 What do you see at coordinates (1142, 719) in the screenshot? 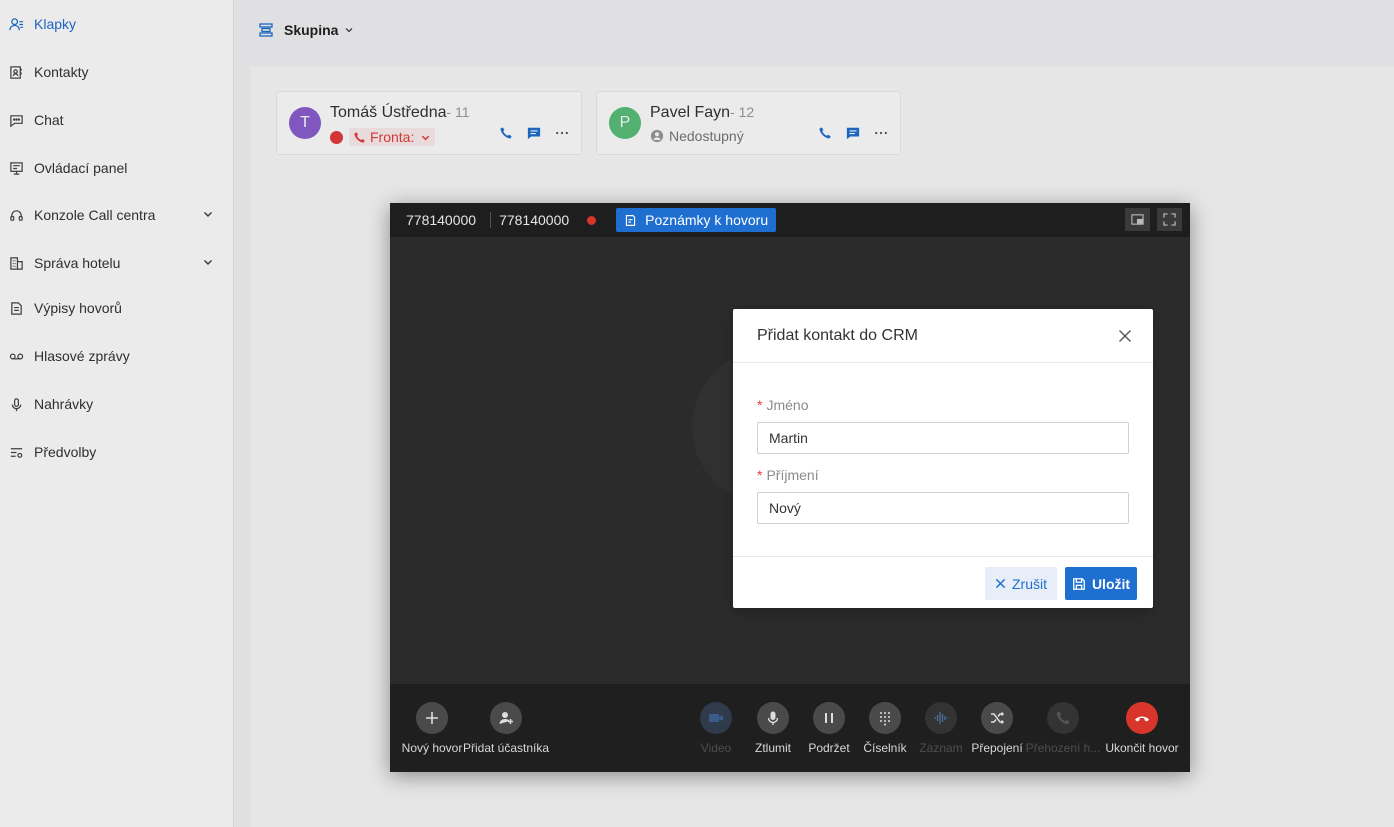
I see `hangup-icon` at bounding box center [1142, 719].